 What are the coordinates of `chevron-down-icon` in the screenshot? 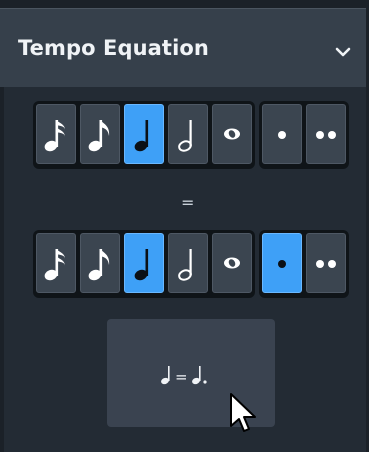 It's located at (343, 52).